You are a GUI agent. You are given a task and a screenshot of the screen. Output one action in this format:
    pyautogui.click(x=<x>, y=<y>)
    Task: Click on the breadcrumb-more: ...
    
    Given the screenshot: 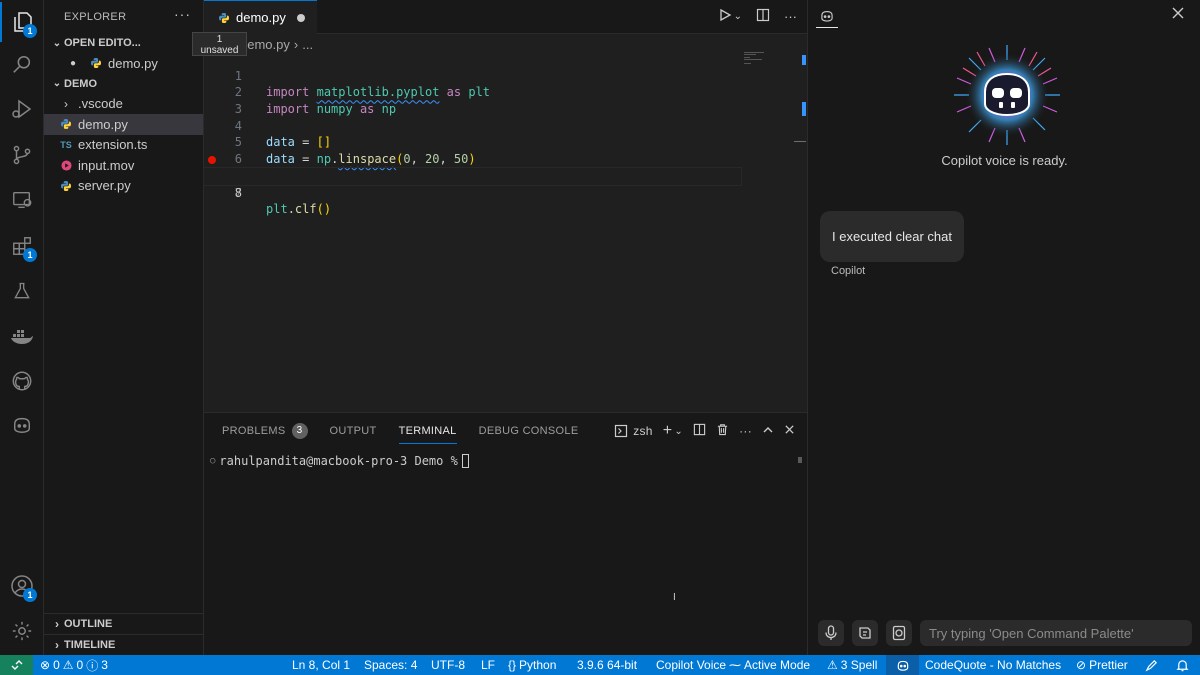 What is the action you would take?
    pyautogui.click(x=307, y=44)
    